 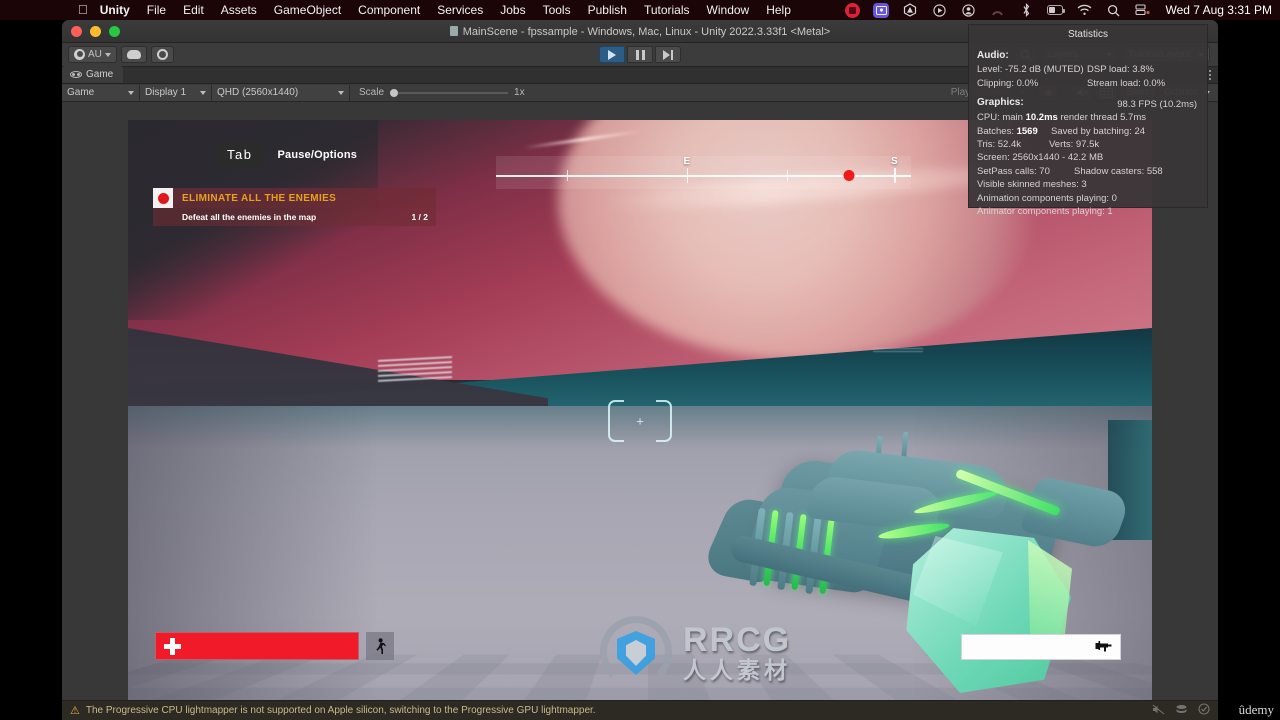 I want to click on minimize-window-button, so click(x=95, y=31).